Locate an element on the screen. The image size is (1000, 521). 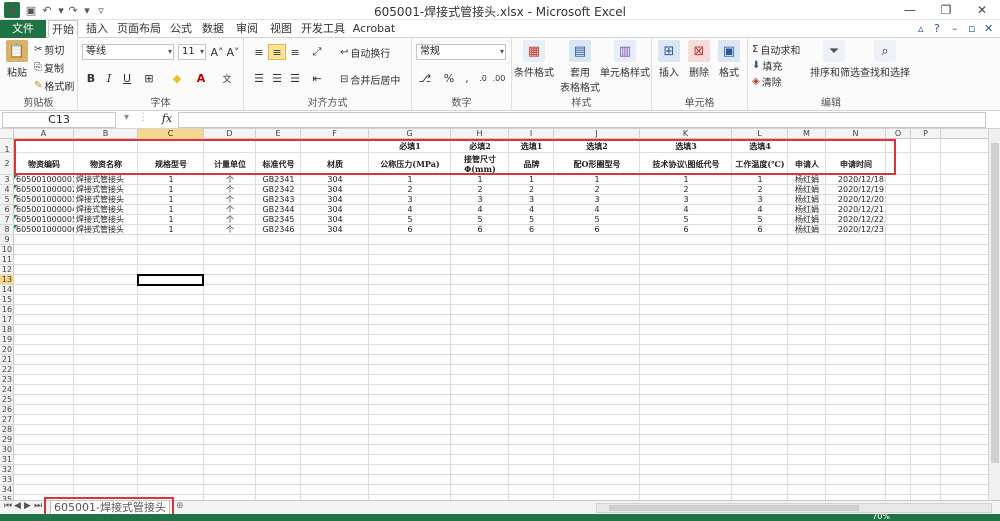
table-cell: 605001000001 is located at coordinates (44, 180).